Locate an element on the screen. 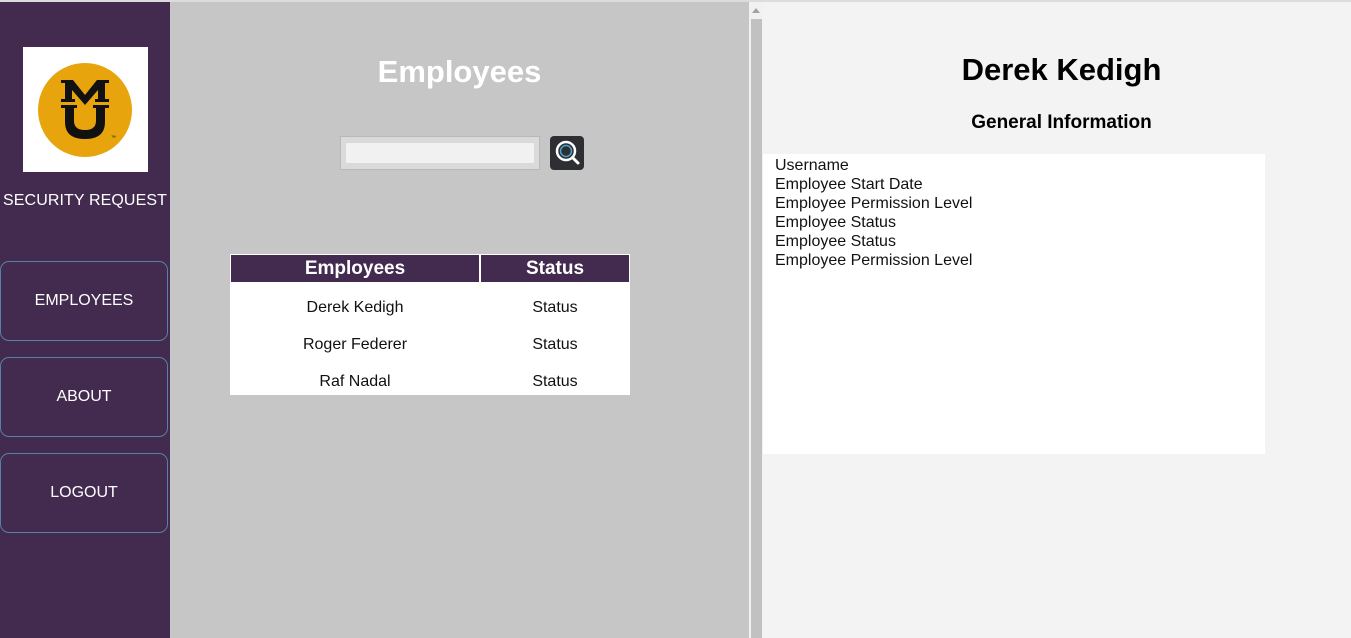 This screenshot has height=638, width=1351. table-header-status: Status is located at coordinates (555, 268).